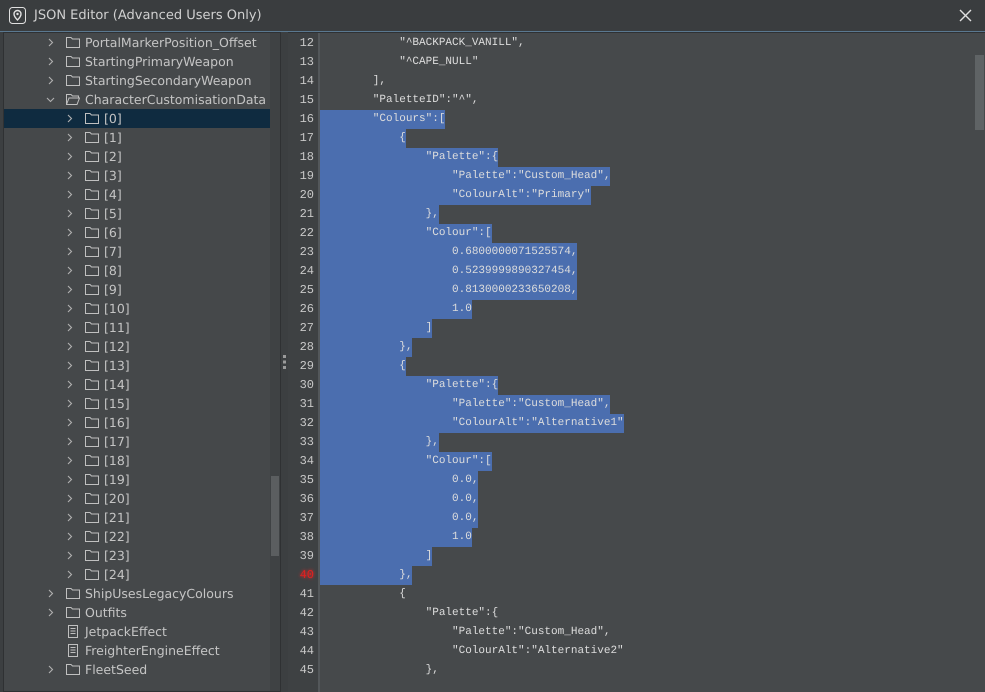 Image resolution: width=985 pixels, height=692 pixels. Describe the element at coordinates (113, 270) in the screenshot. I see `tree-item: [8]` at that location.